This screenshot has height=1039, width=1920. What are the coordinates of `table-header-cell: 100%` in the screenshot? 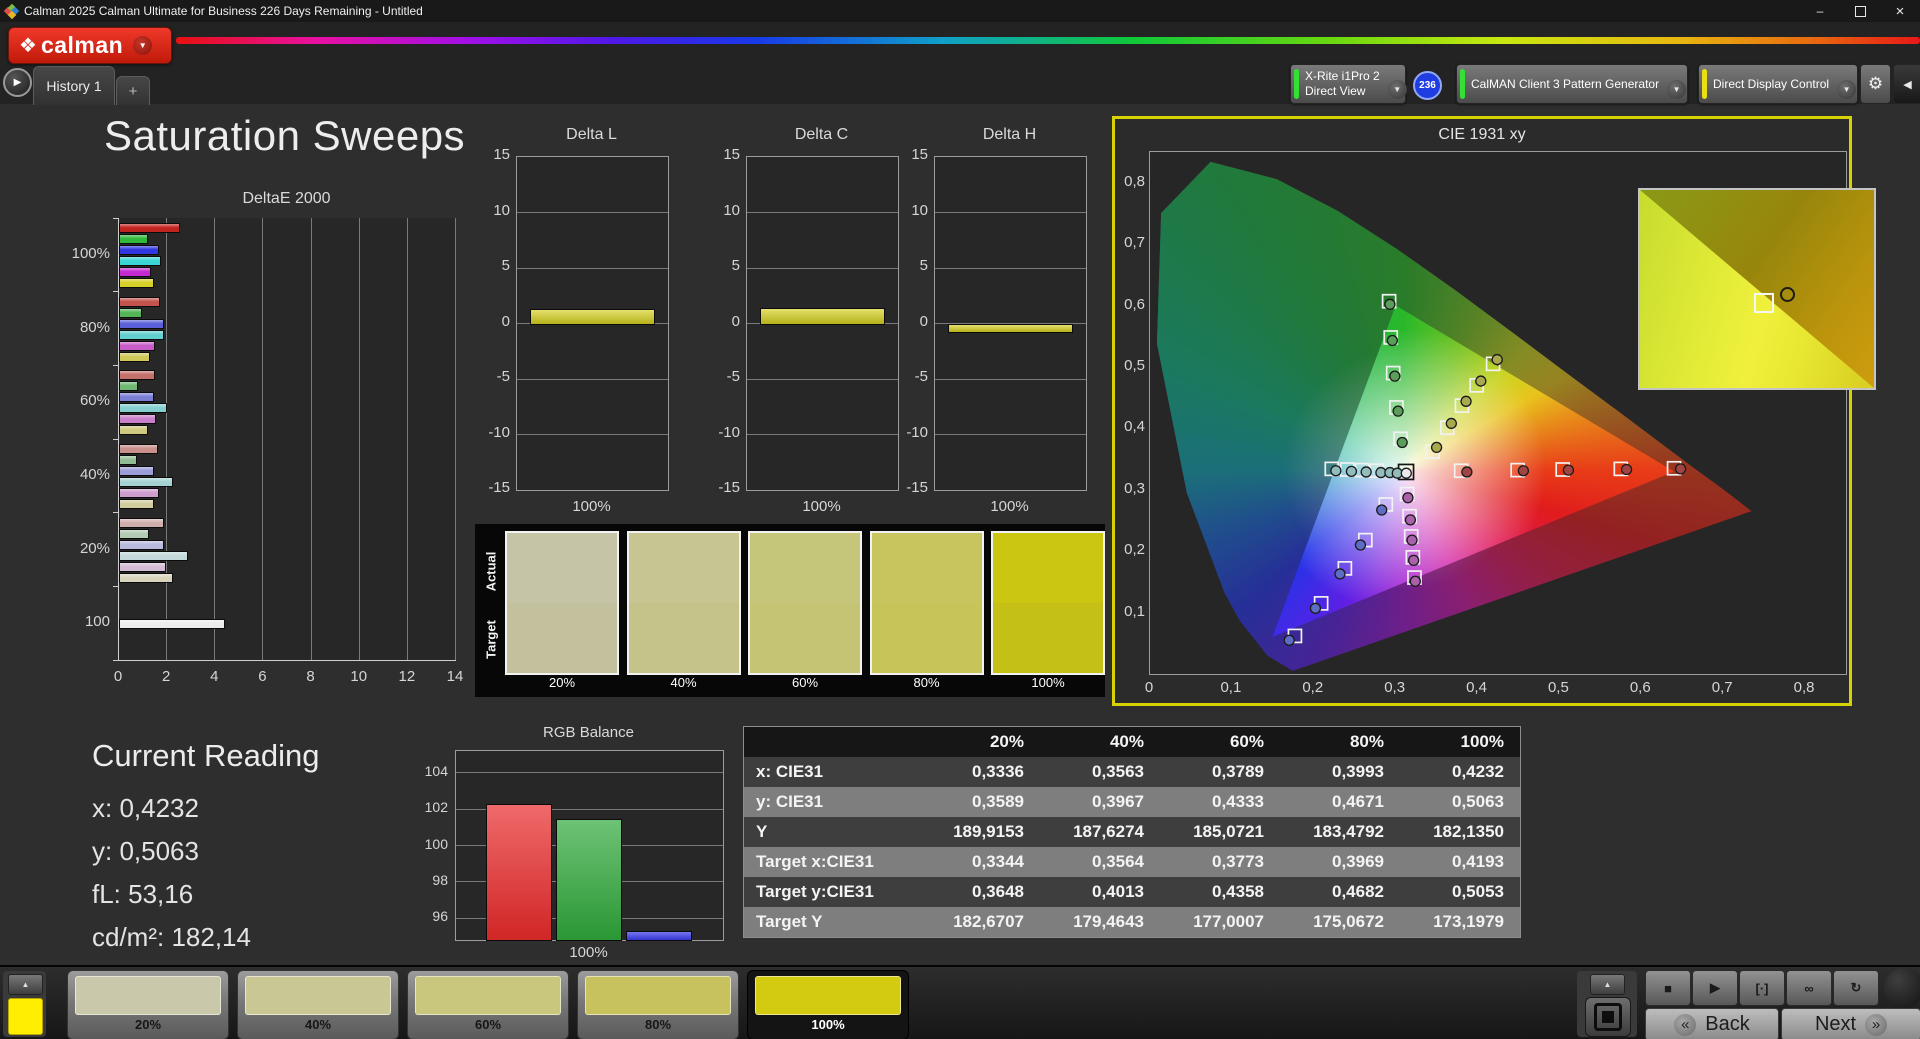 It's located at (1482, 741).